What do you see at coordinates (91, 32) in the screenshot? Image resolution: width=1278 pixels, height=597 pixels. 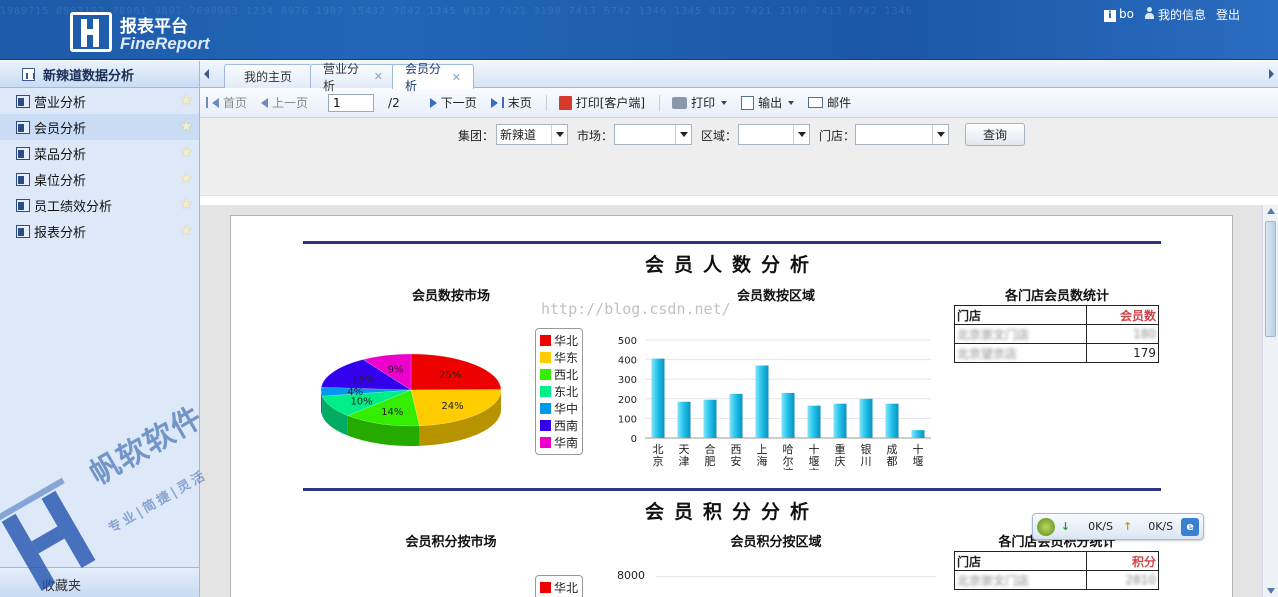 I see `finereport-logo-icon` at bounding box center [91, 32].